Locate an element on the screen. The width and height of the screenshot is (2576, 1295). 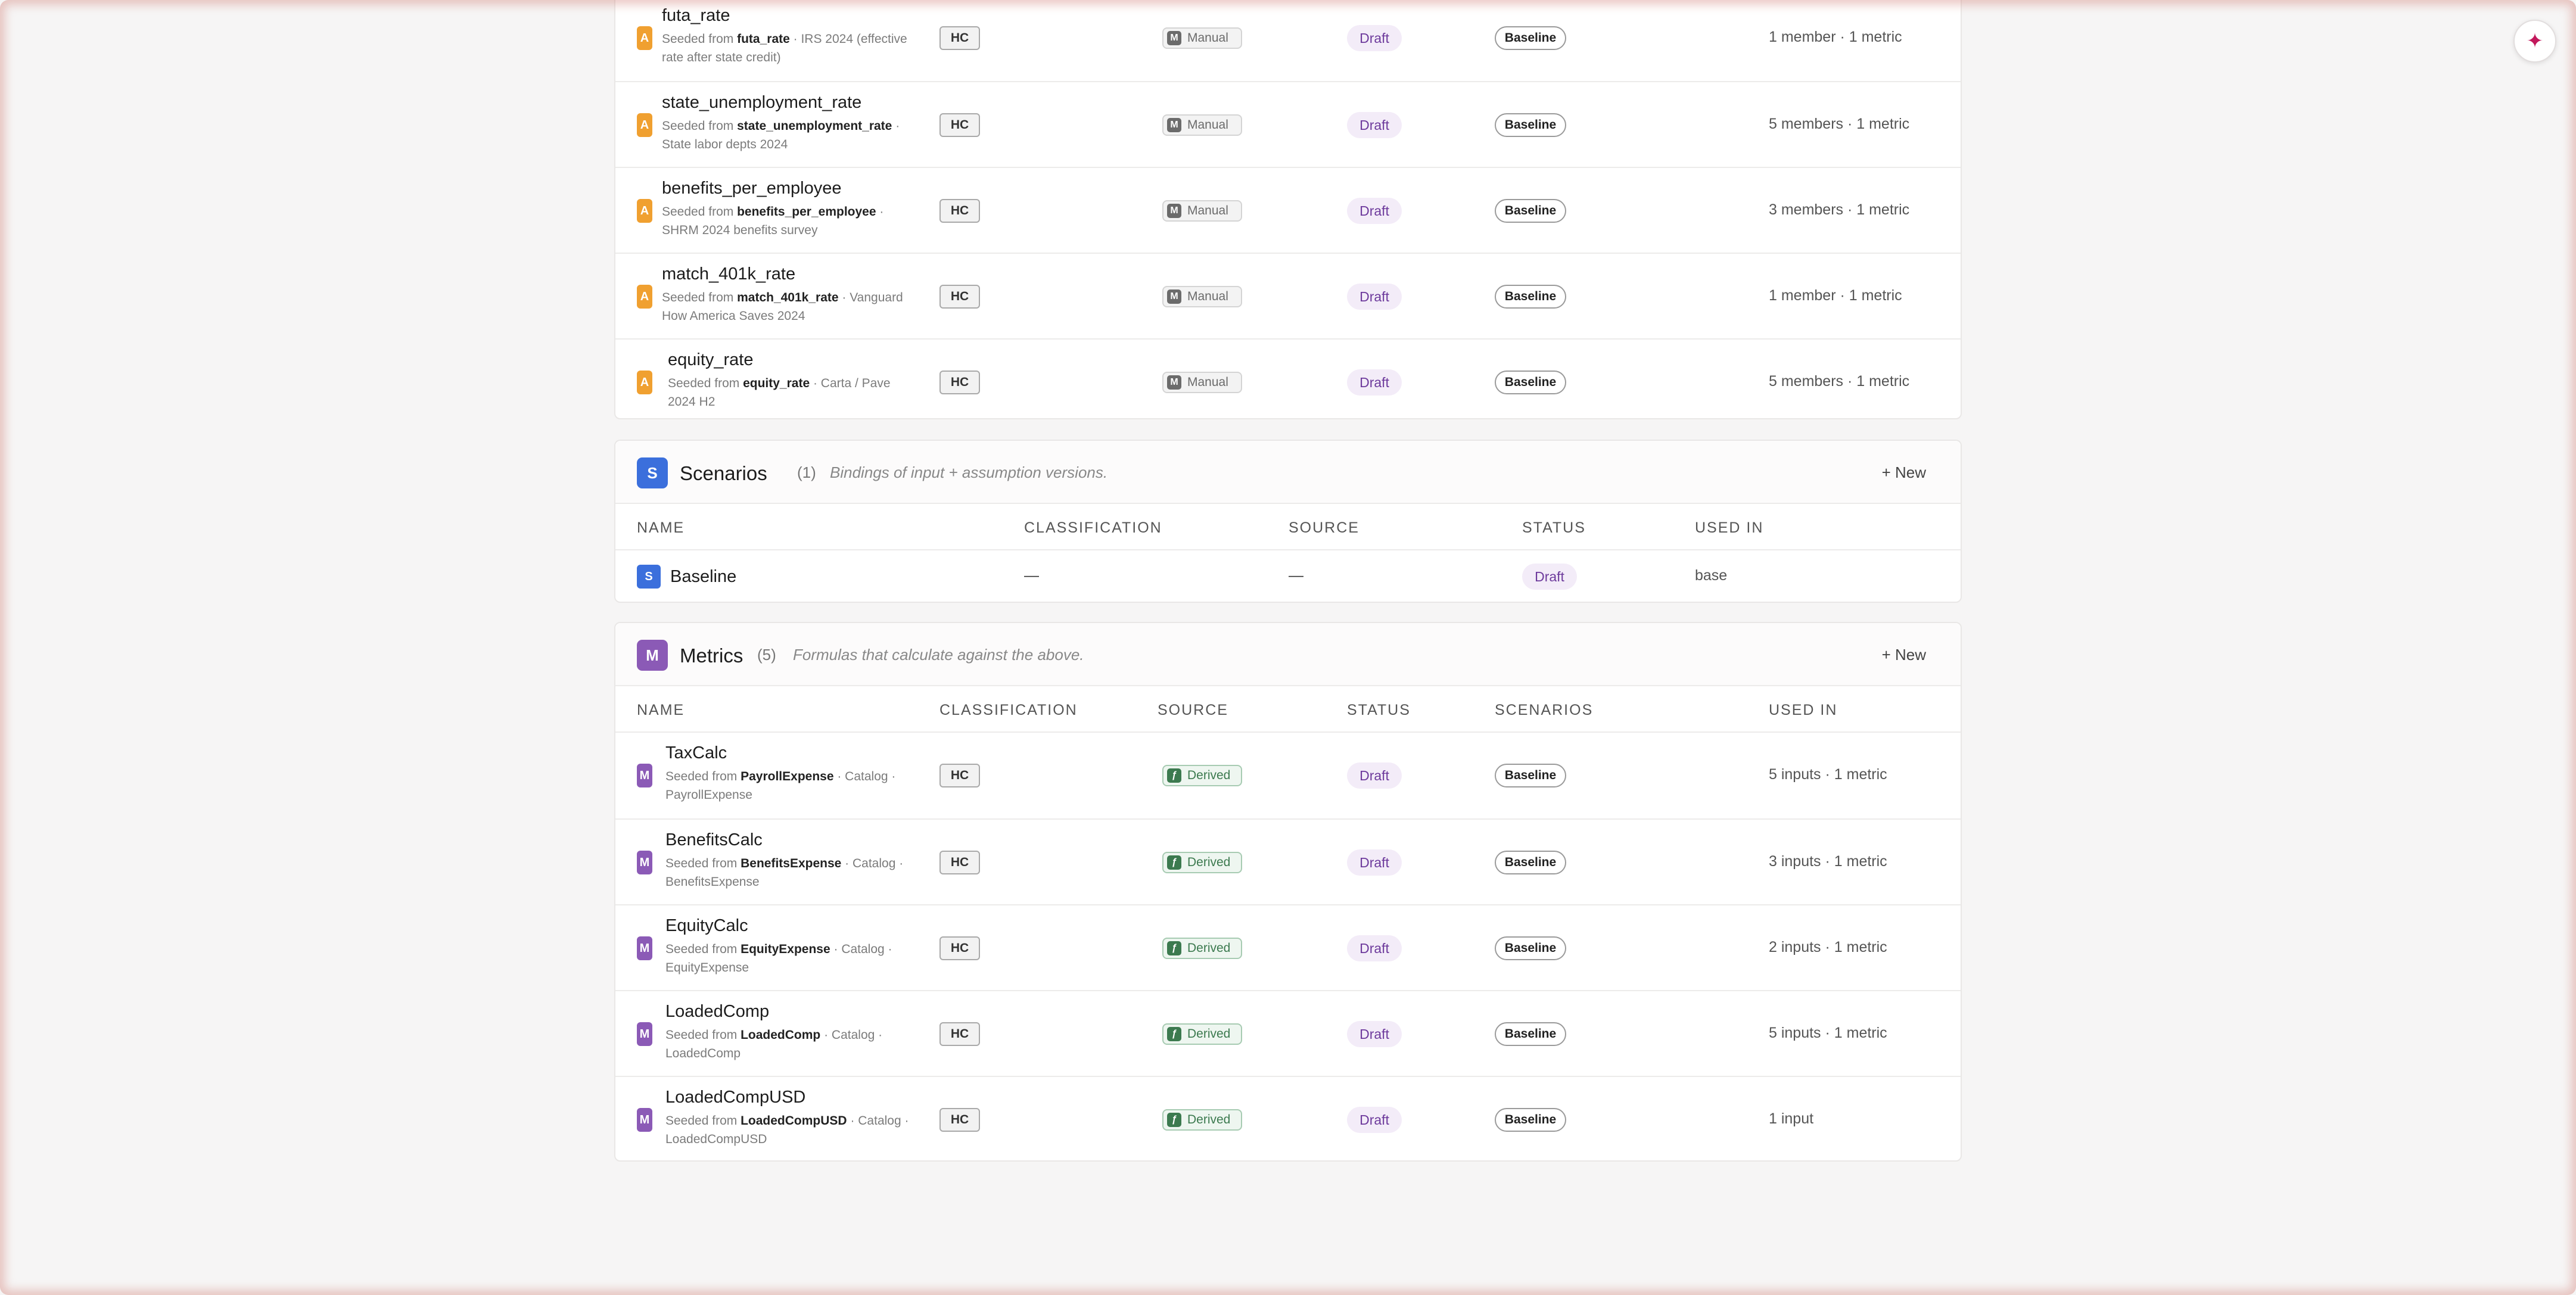
row-name: TaxCalc is located at coordinates (696, 753).